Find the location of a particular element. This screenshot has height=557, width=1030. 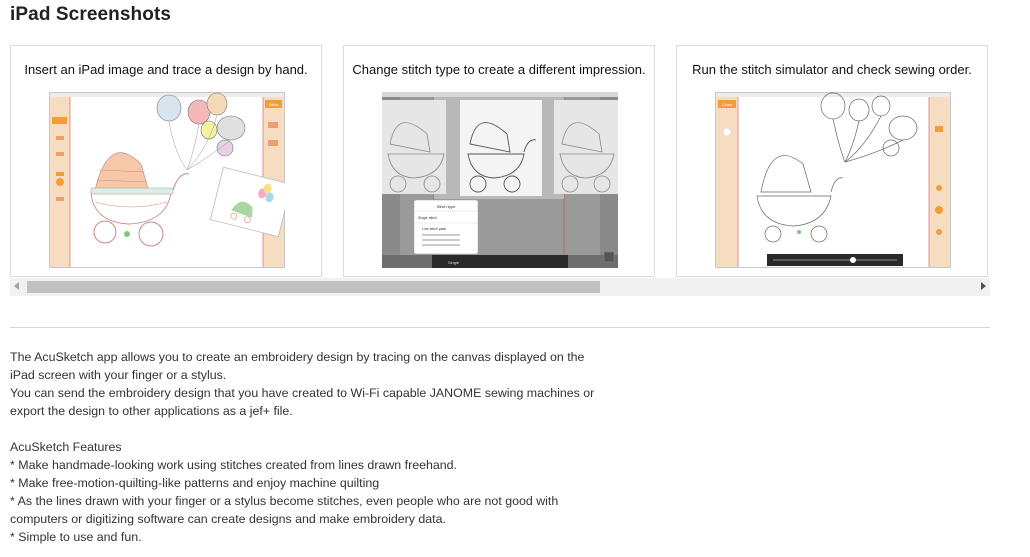

section-divider is located at coordinates (500, 327).